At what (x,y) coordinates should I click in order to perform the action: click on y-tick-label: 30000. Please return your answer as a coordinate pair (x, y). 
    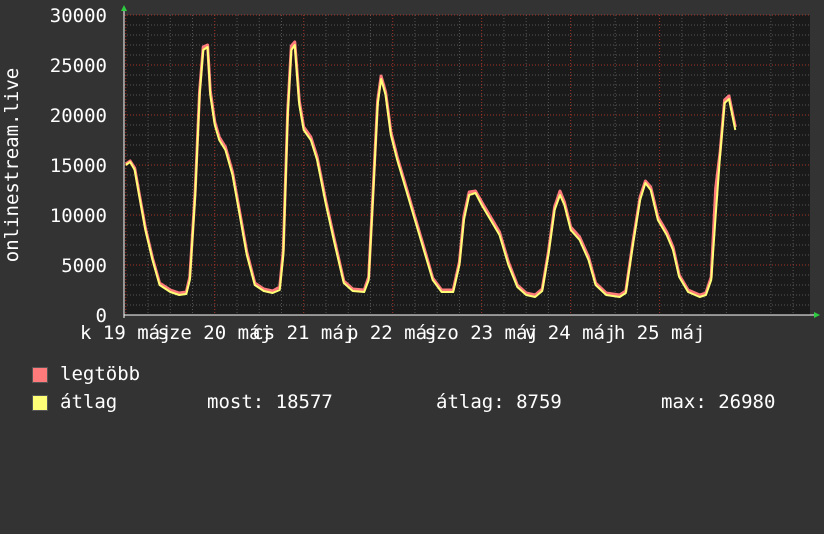
    Looking at the image, I should click on (78, 16).